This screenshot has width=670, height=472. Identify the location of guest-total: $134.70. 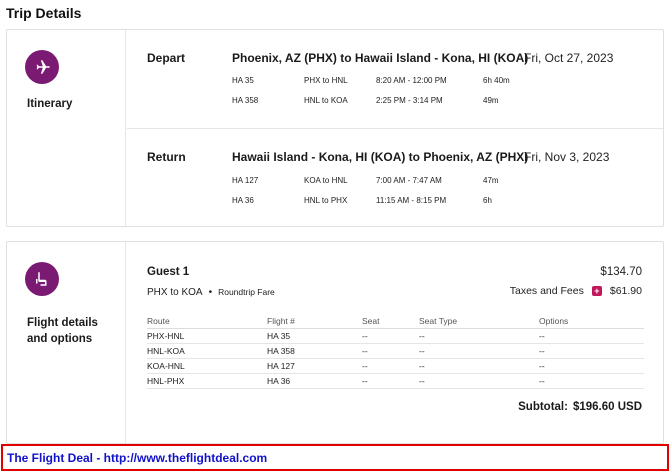
(621, 272).